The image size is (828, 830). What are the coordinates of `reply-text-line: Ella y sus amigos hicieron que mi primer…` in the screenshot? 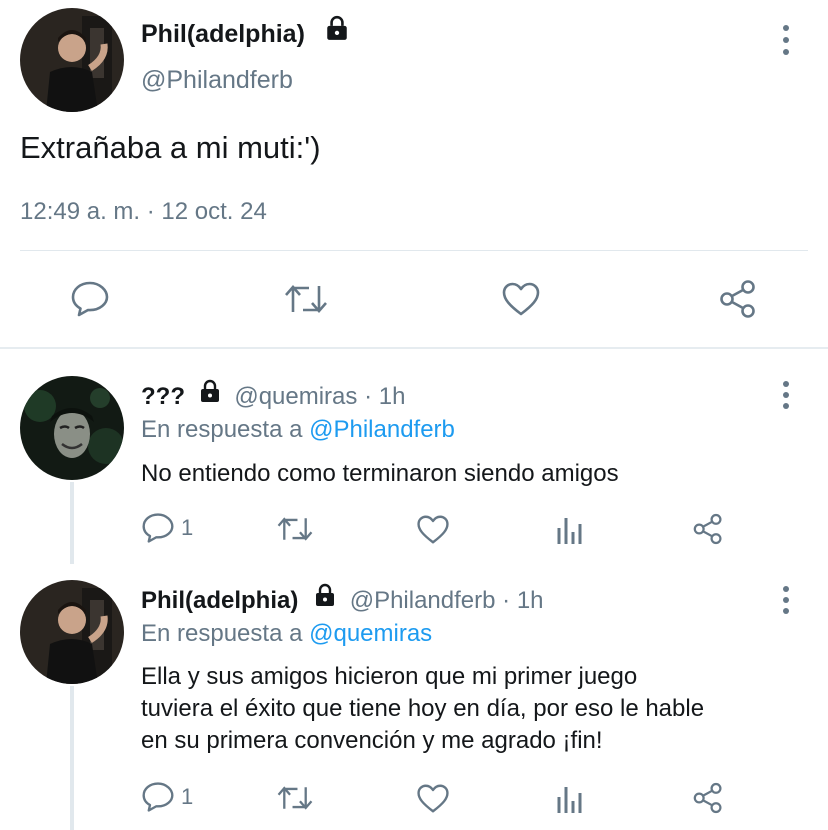 It's located at (389, 676).